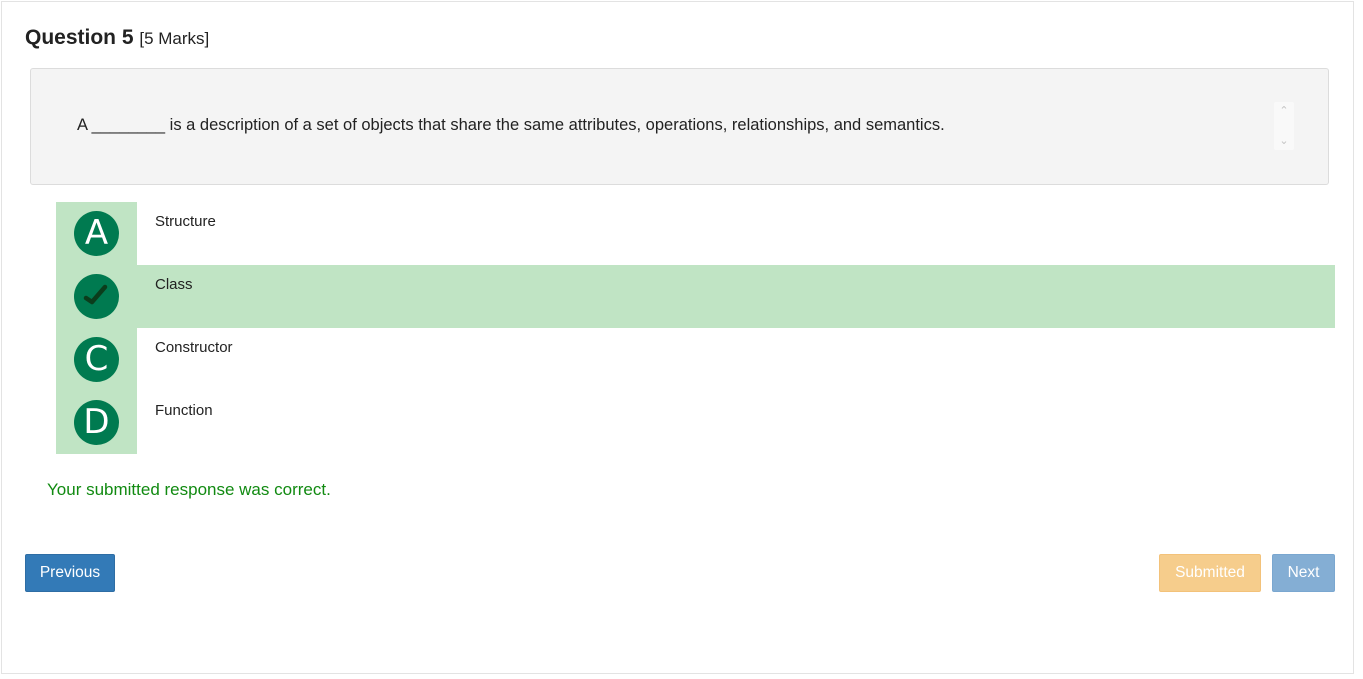  What do you see at coordinates (1303, 573) in the screenshot?
I see `next-button: Next` at bounding box center [1303, 573].